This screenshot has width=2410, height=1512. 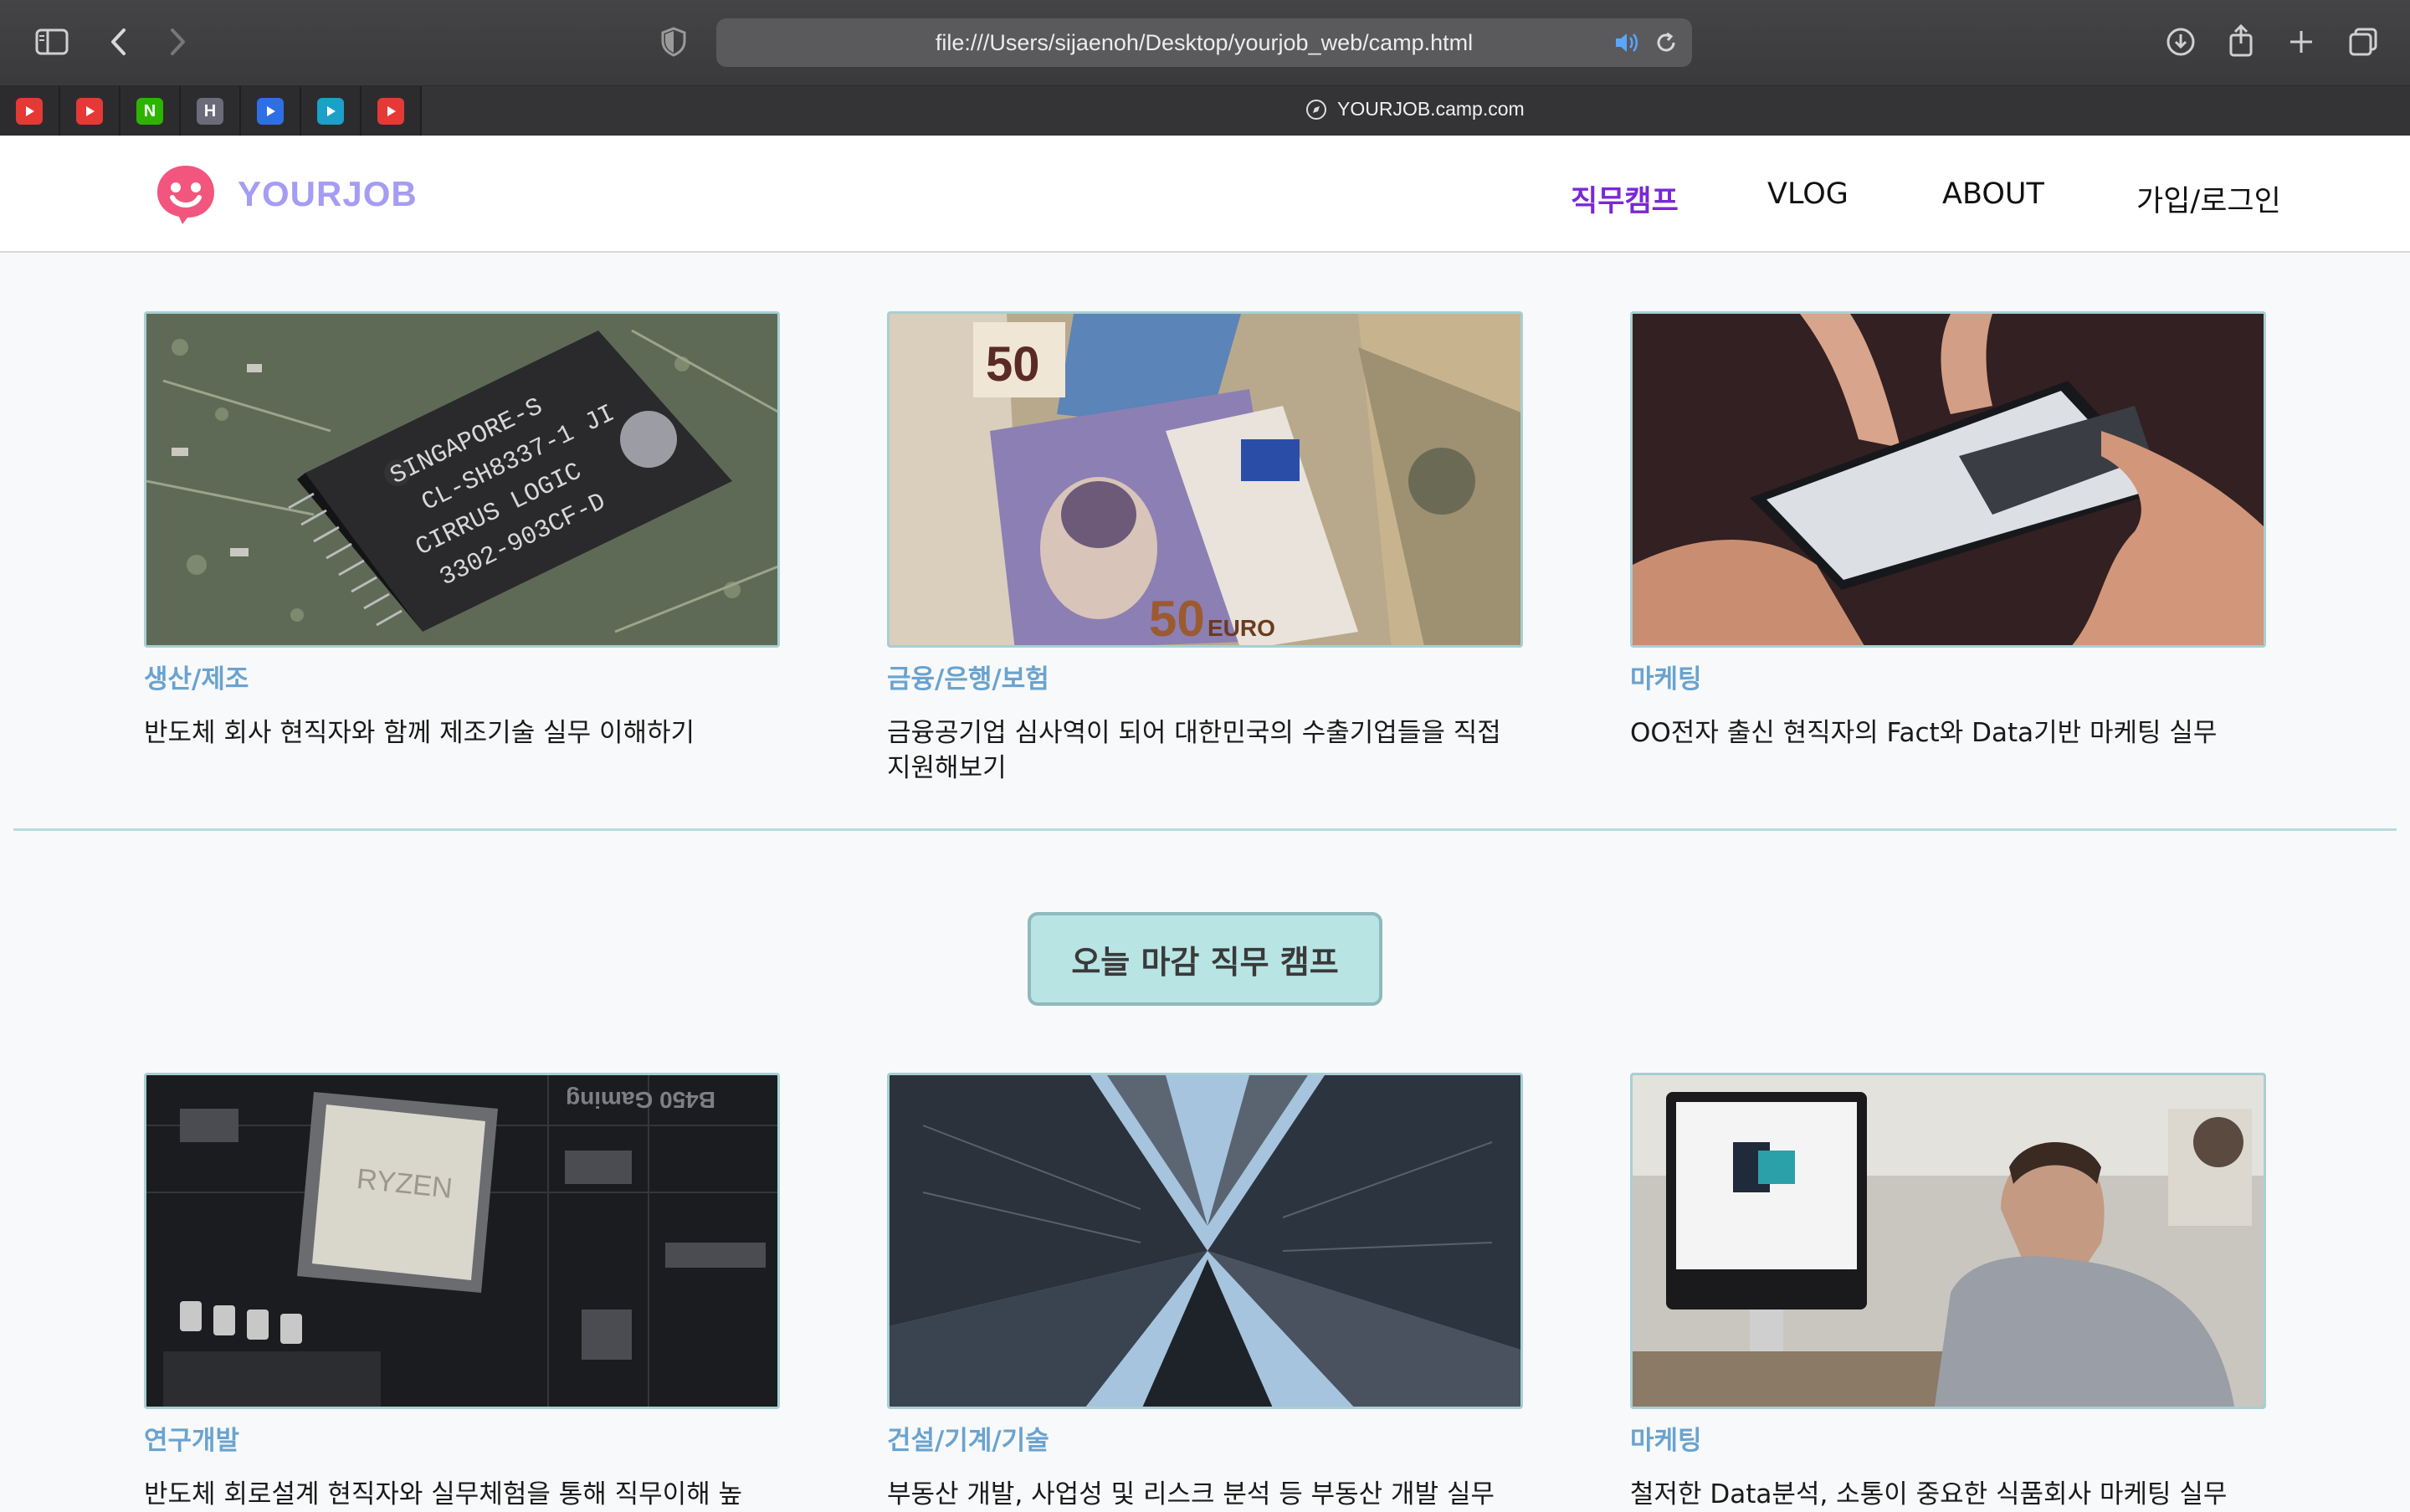 I want to click on camp-card-title: 반도체 회사 현직자와 함께 제조기술 실무 이해하기, so click(x=462, y=733).